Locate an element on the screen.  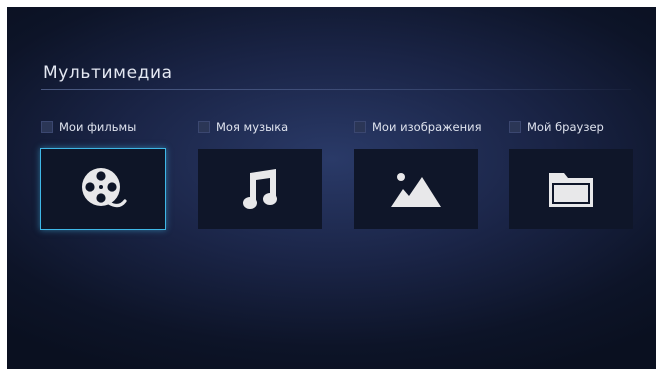
music-tile is located at coordinates (260, 189).